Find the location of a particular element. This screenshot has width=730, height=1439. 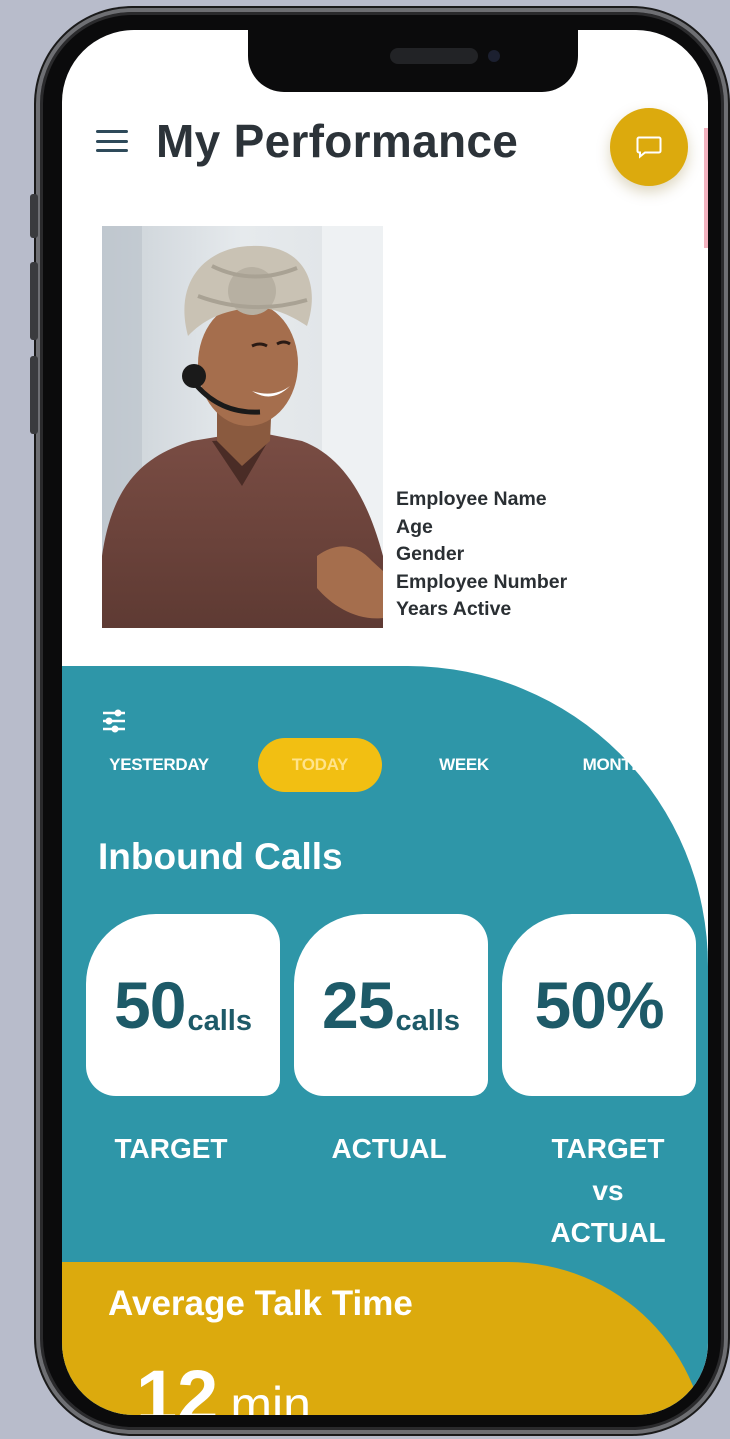

page-title: My Performance is located at coordinates (337, 141).